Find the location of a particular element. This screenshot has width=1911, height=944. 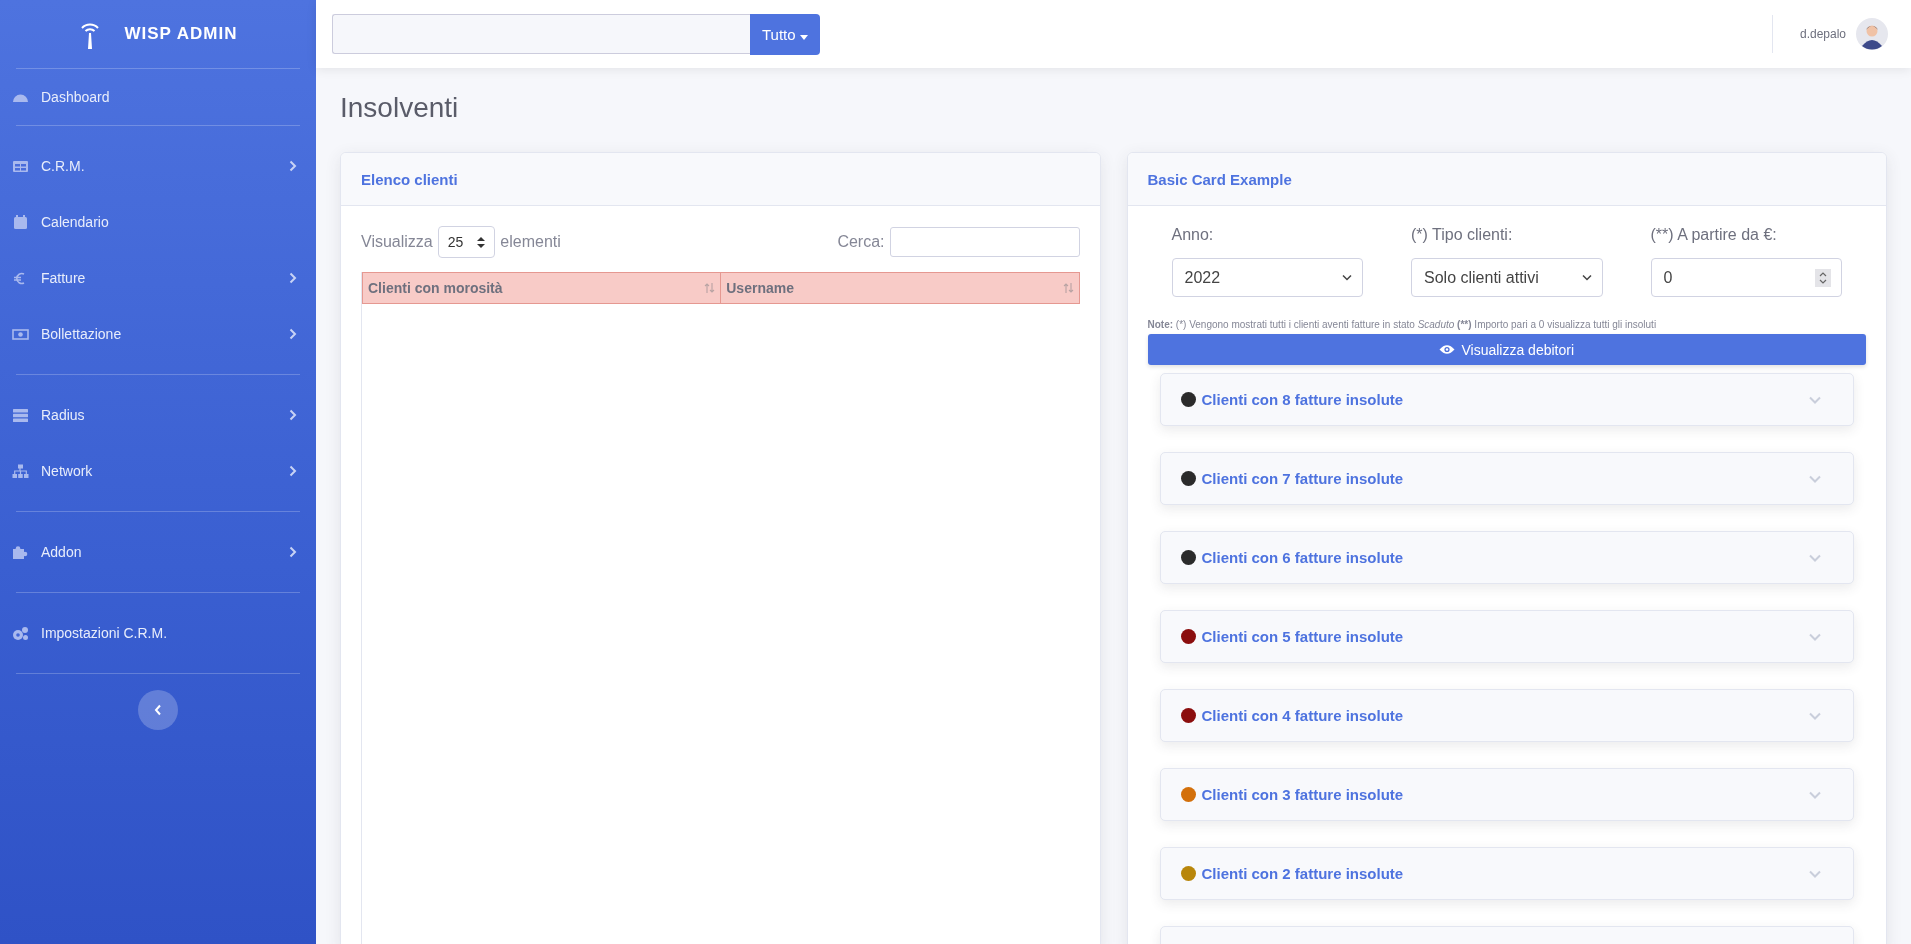

brand-title: WISP ADMIN is located at coordinates (181, 34).